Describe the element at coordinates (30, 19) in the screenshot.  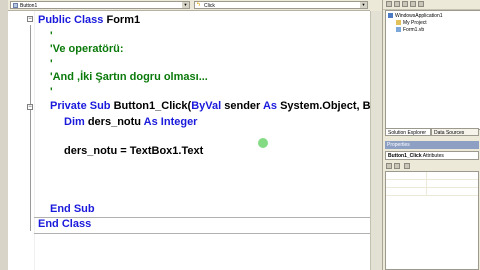
I see `collapse-class-icon: −` at that location.